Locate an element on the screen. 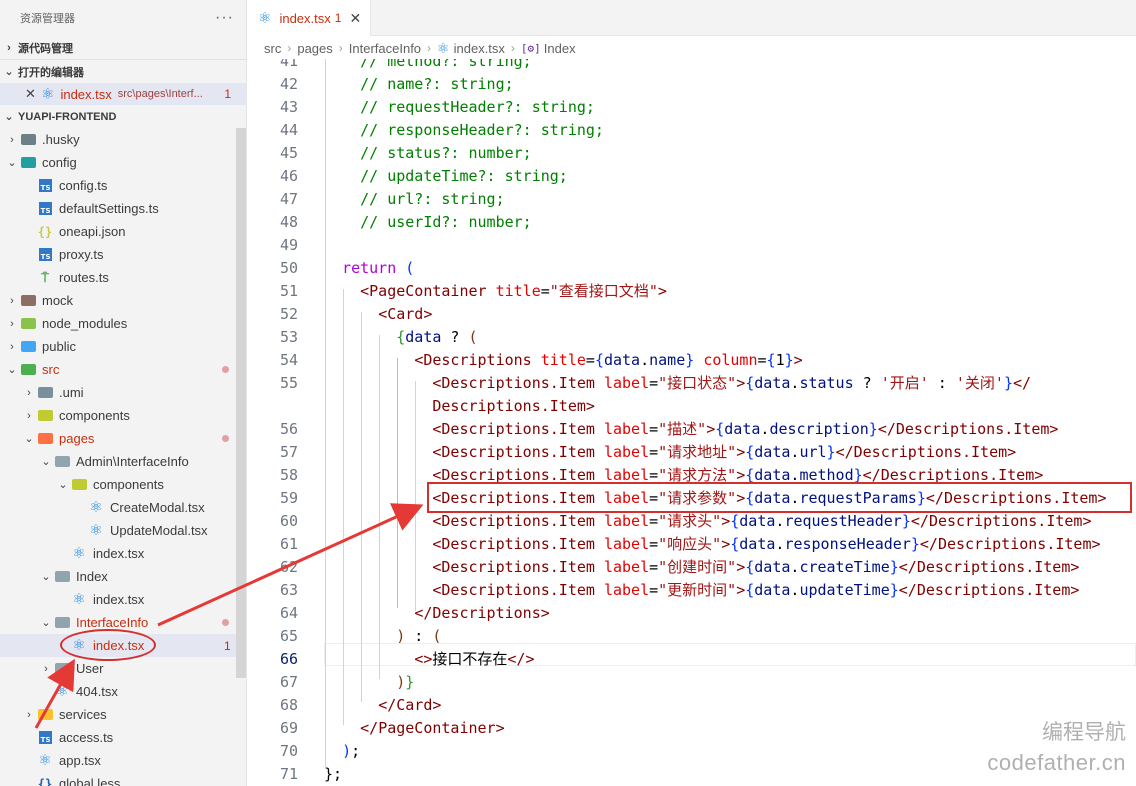  tree-folder: › node_modules is located at coordinates (118, 323).